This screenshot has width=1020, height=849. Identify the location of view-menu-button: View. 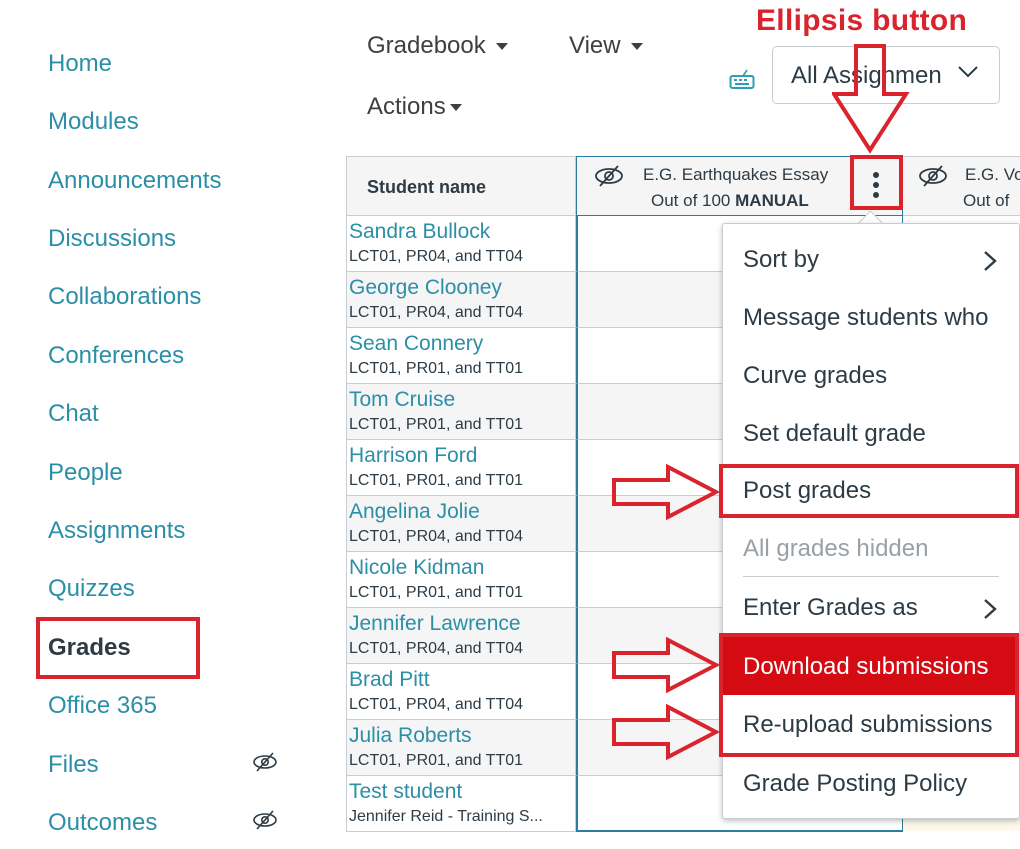
(606, 46).